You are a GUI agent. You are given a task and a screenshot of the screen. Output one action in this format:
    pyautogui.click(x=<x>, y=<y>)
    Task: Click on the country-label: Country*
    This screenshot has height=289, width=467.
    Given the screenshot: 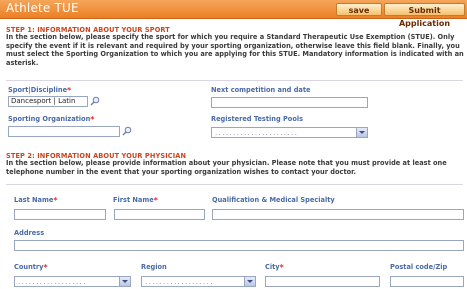 What is the action you would take?
    pyautogui.click(x=31, y=267)
    